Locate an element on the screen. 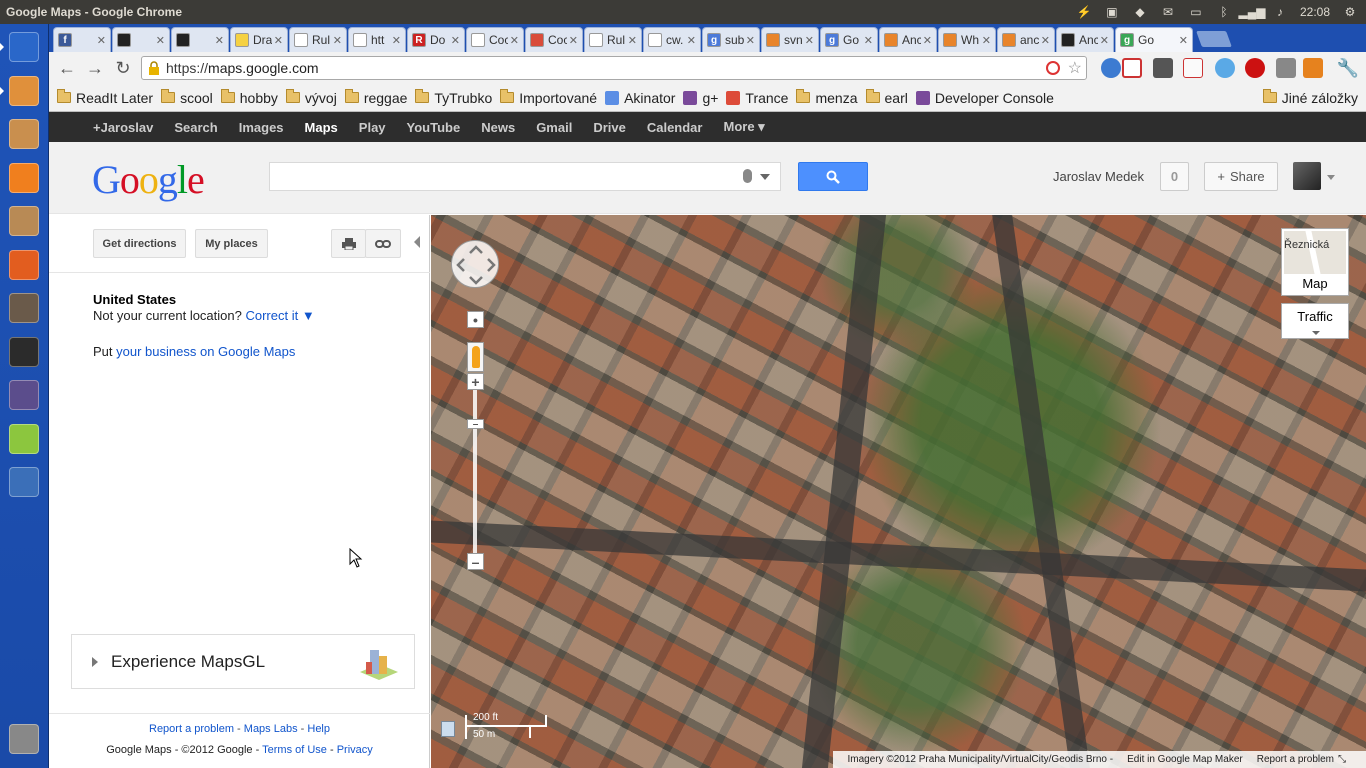 The image size is (1366, 768). battery-icon: ▭ is located at coordinates (1196, 12).